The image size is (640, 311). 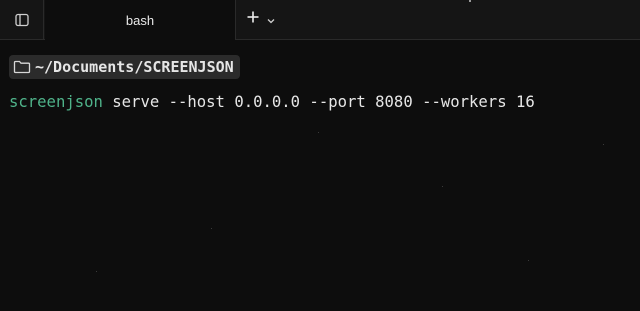 What do you see at coordinates (320, 20) in the screenshot?
I see `tab-bar: bash` at bounding box center [320, 20].